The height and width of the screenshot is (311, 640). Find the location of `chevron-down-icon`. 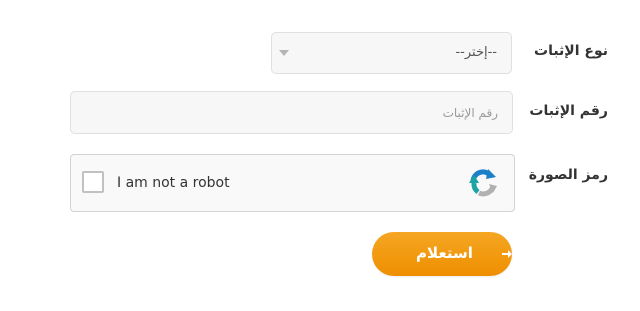

chevron-down-icon is located at coordinates (284, 53).